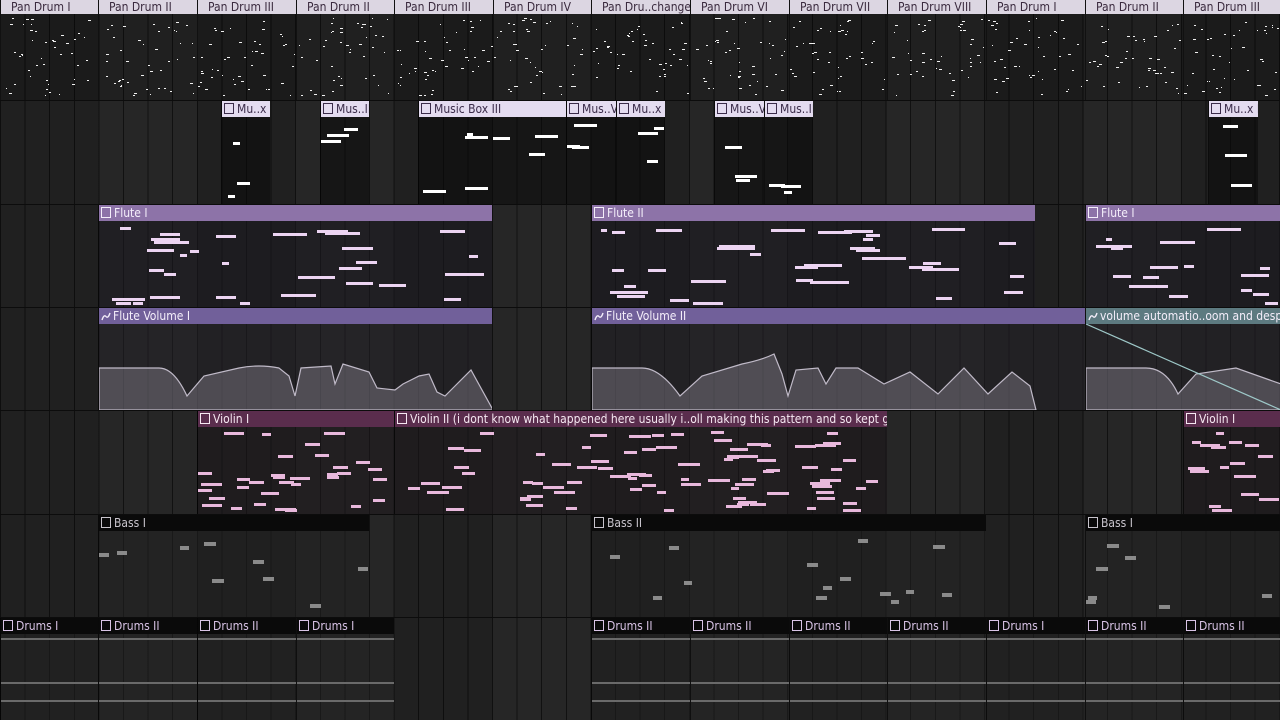 The width and height of the screenshot is (1280, 720). What do you see at coordinates (1182, 359) in the screenshot?
I see `automation-clip: volume automatio..oom and despair` at bounding box center [1182, 359].